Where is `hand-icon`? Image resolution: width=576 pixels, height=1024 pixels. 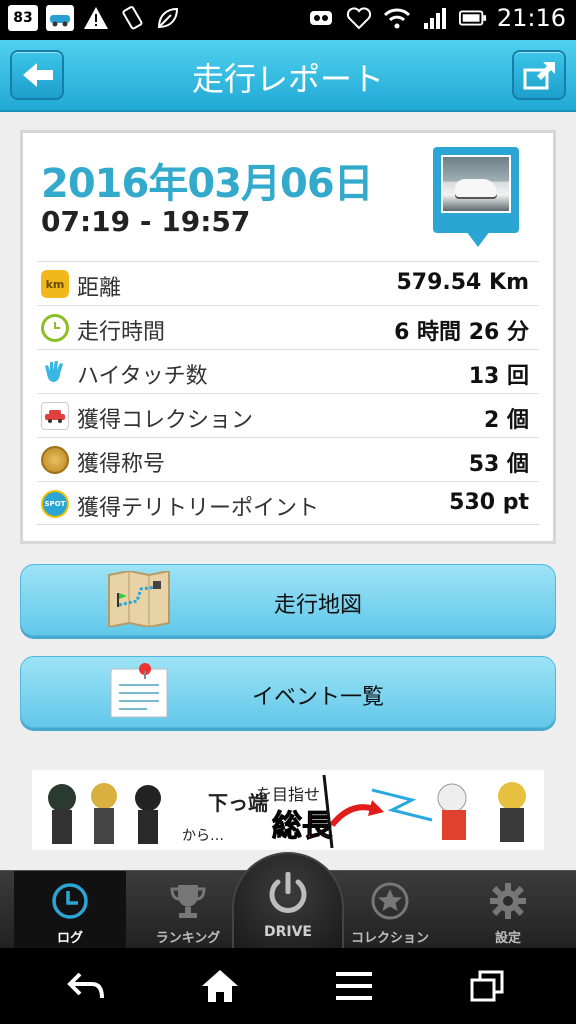 hand-icon is located at coordinates (55, 372).